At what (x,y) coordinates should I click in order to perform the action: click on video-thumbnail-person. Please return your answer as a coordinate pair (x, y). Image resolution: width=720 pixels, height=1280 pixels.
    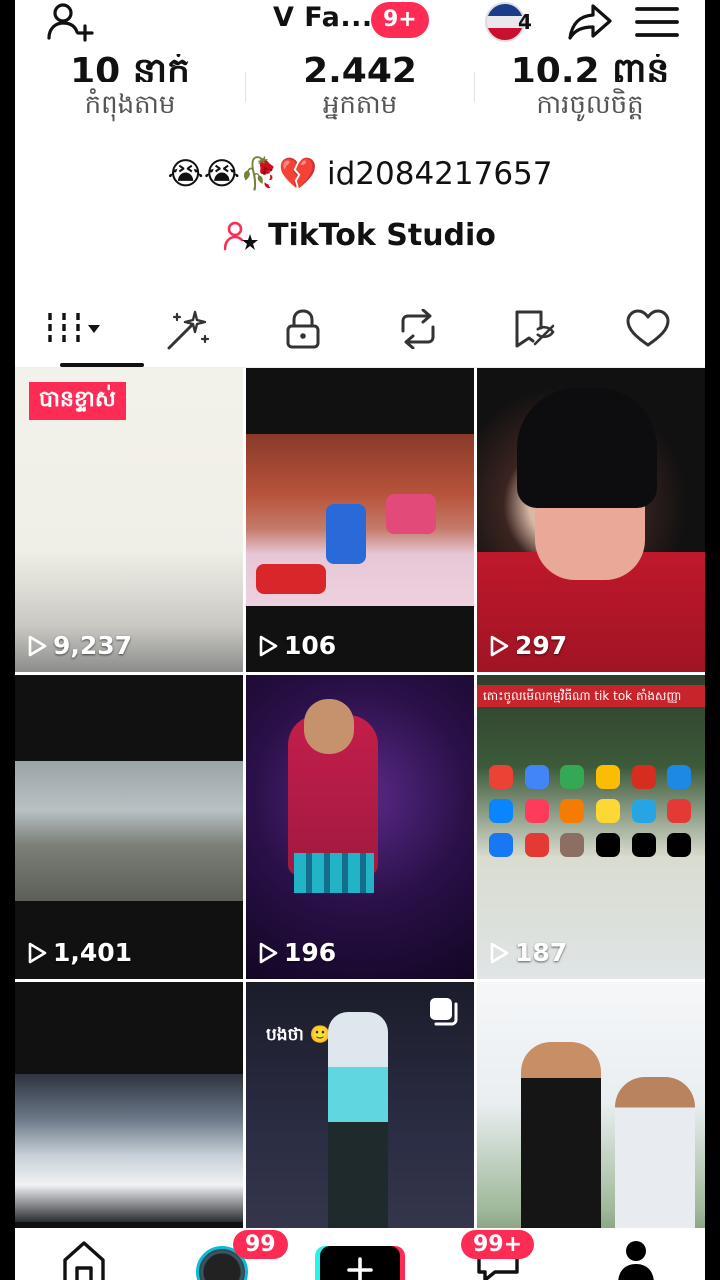
    Looking at the image, I should click on (655, 1162).